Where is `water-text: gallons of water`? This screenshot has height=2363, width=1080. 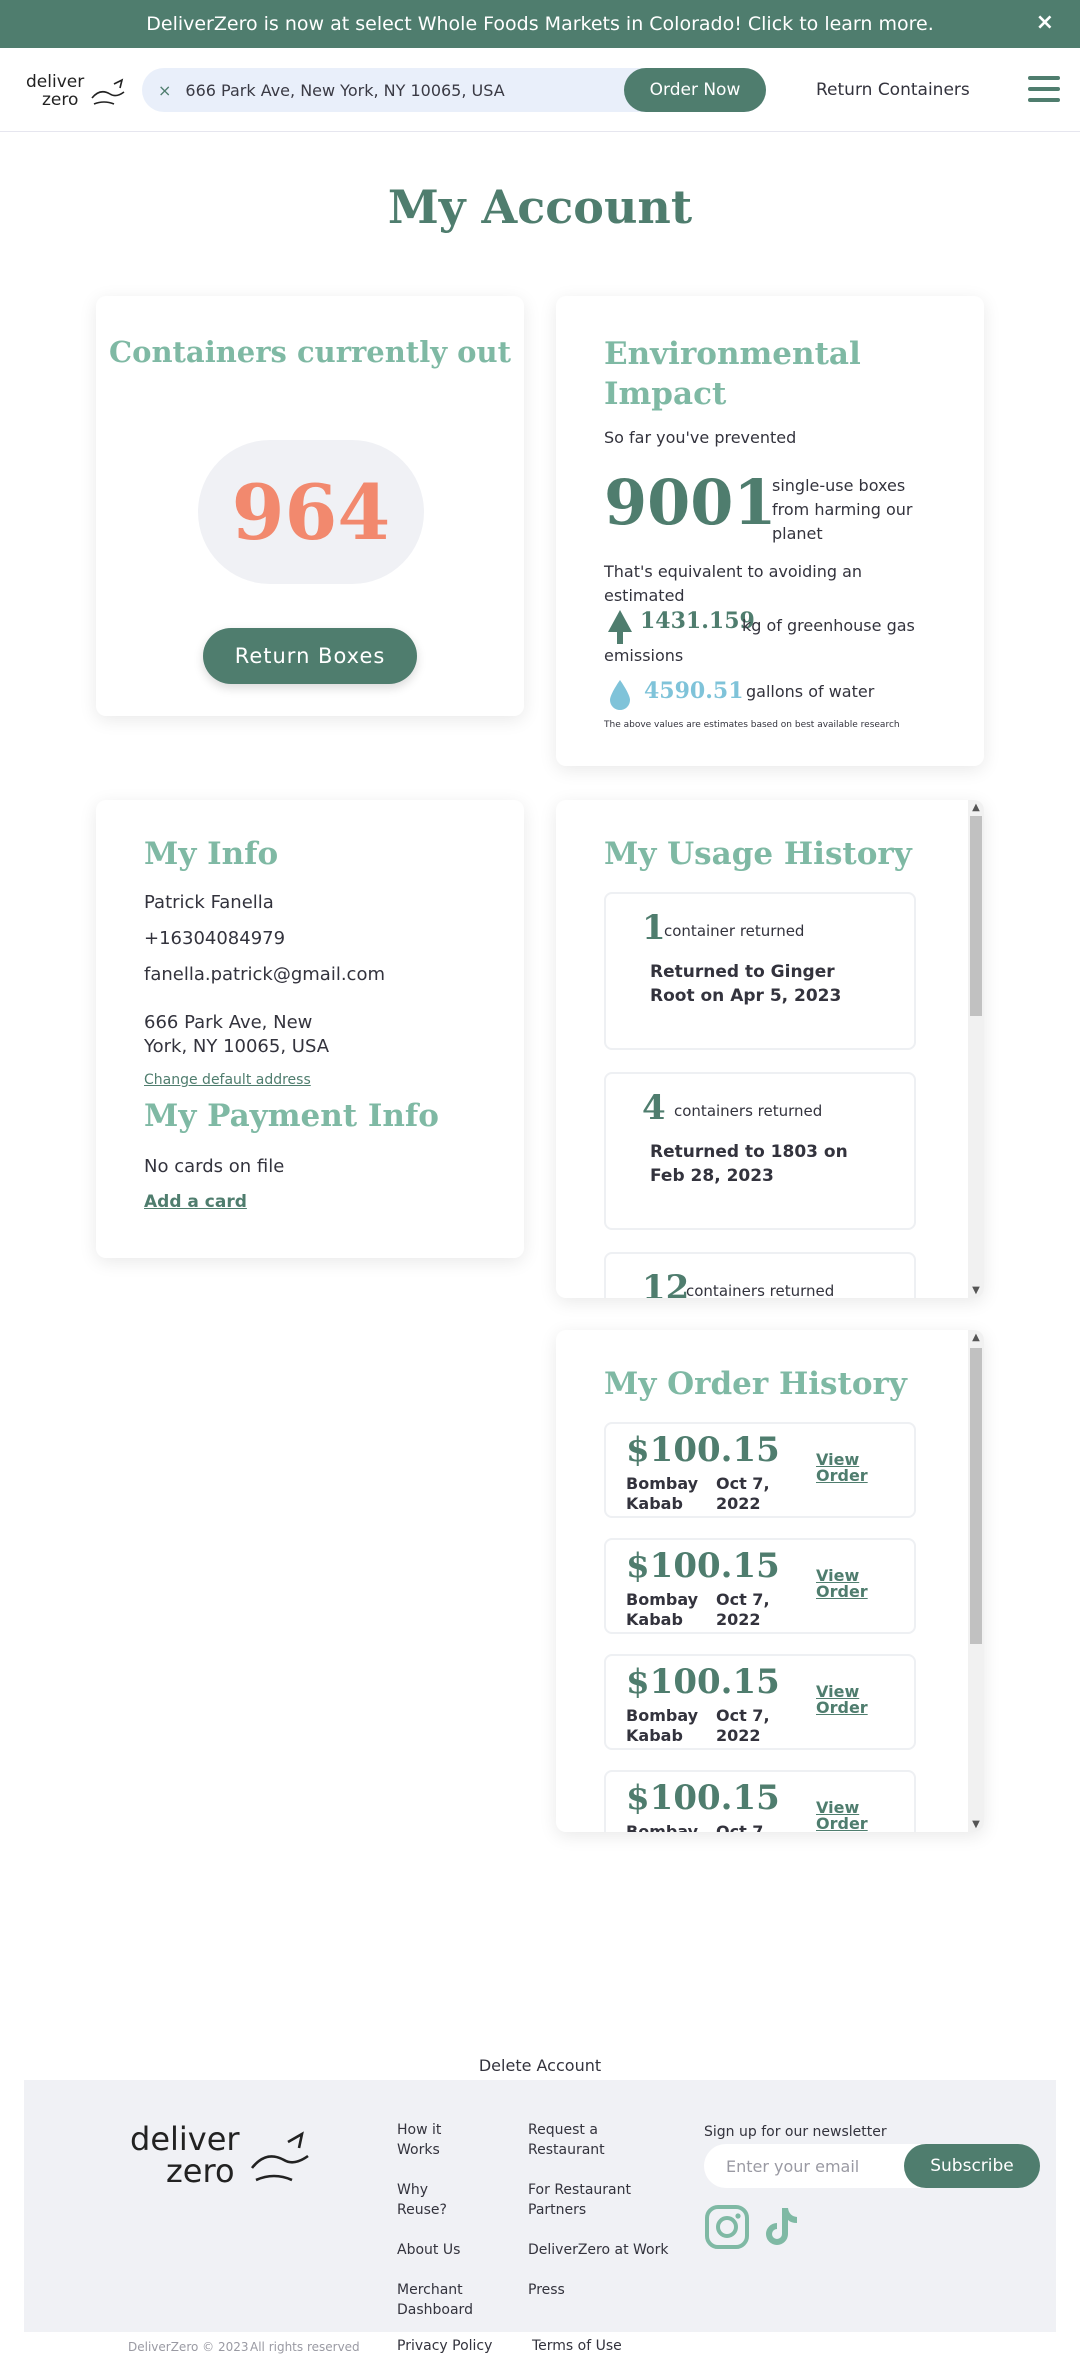 water-text: gallons of water is located at coordinates (810, 691).